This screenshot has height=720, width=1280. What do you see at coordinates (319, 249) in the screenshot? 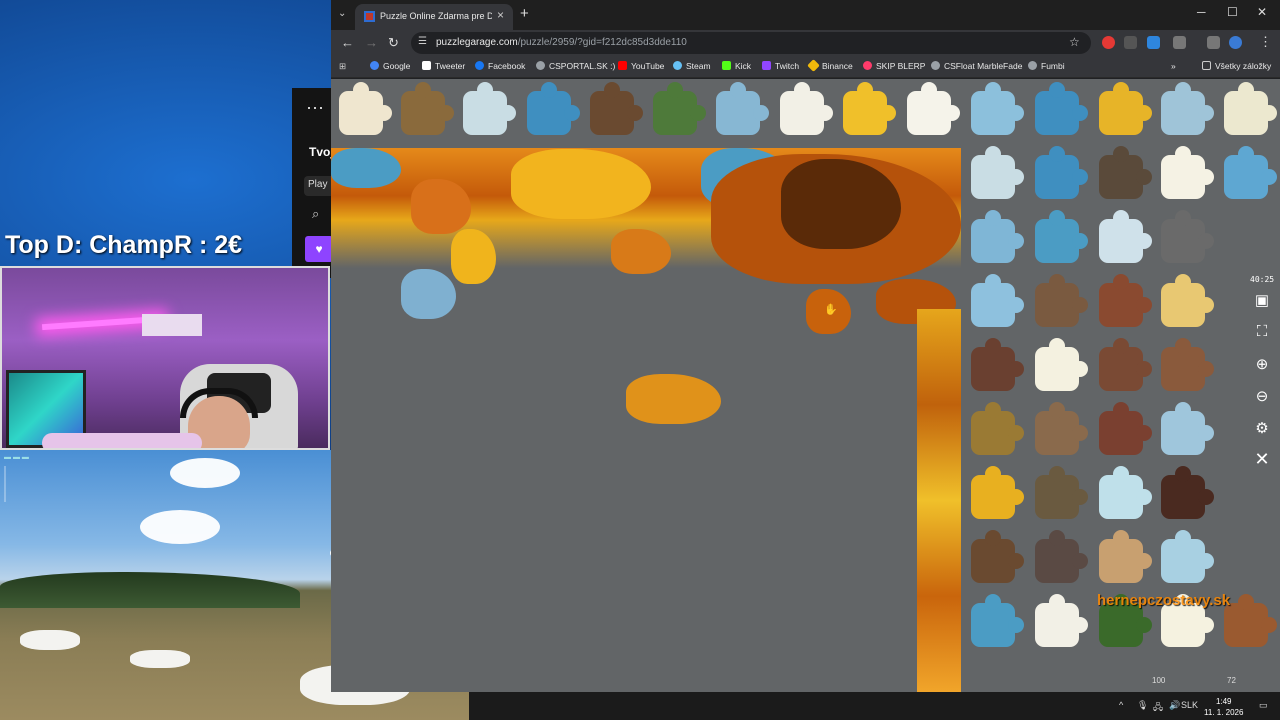
I see `heart-icon: ♥` at bounding box center [319, 249].